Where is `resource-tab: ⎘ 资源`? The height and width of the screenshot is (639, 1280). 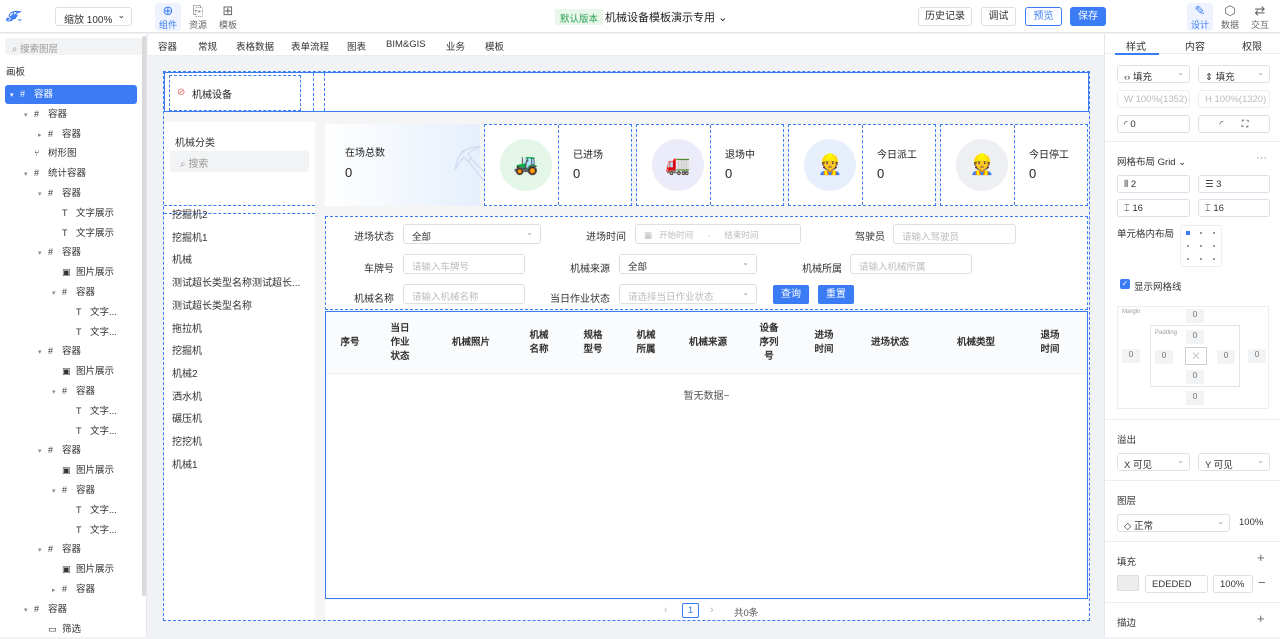 resource-tab: ⎘ 资源 is located at coordinates (198, 17).